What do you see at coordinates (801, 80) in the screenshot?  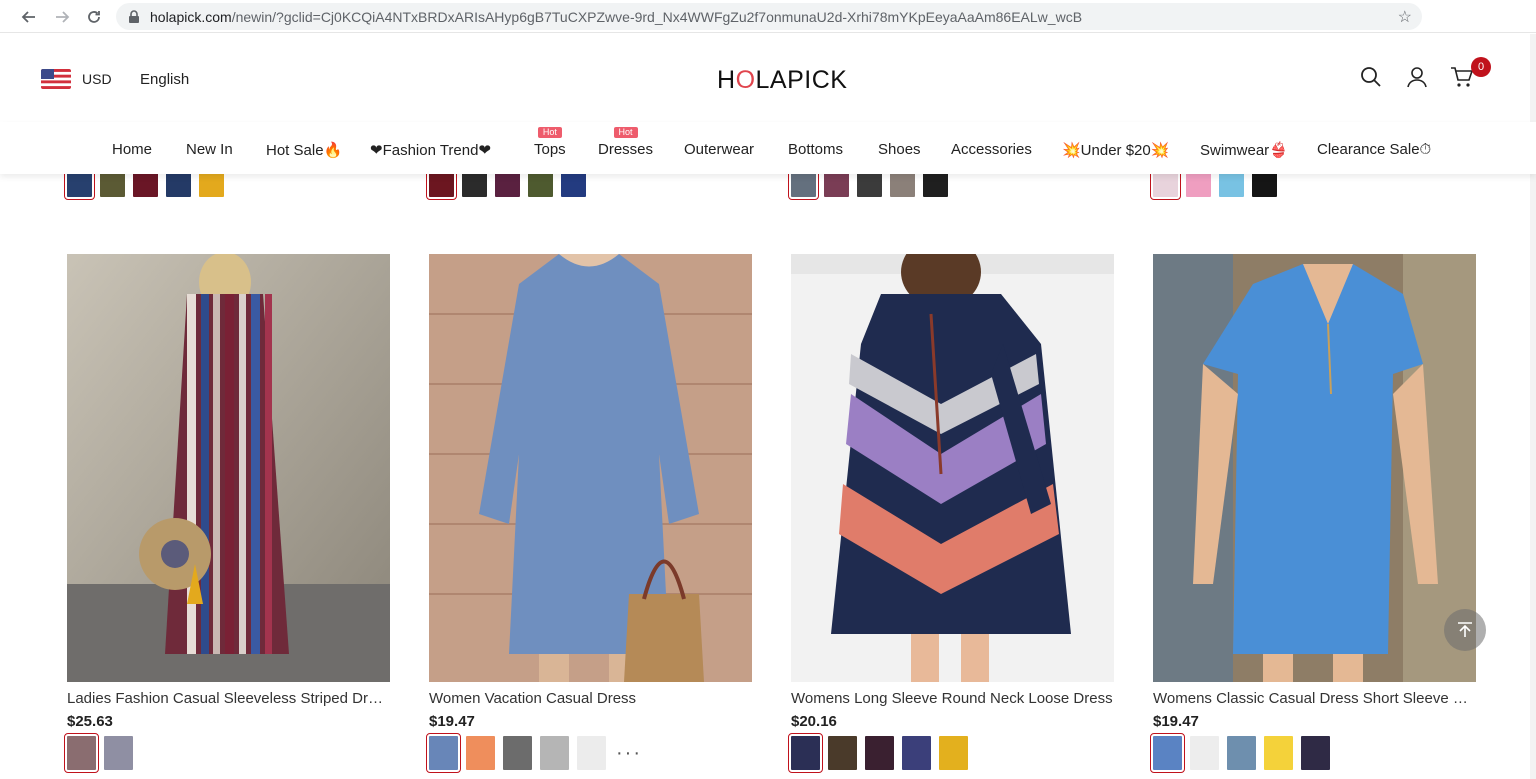 I see `logo-text-right: LAPICK` at bounding box center [801, 80].